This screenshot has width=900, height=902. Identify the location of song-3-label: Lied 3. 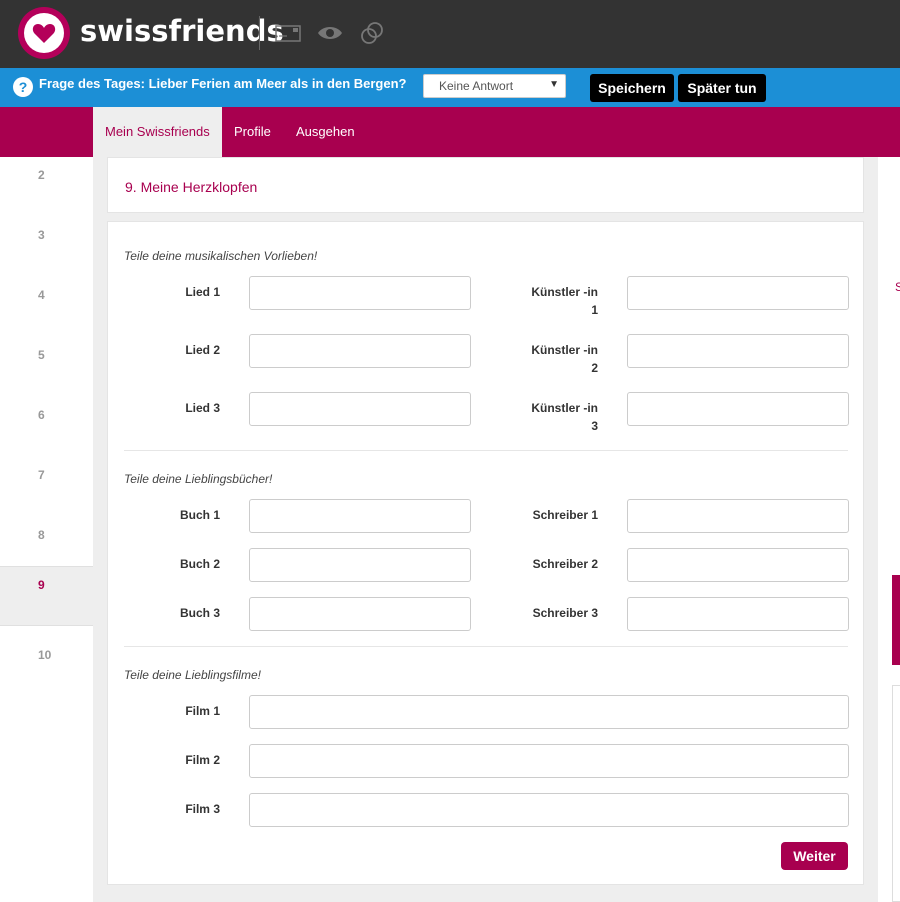
(202, 408).